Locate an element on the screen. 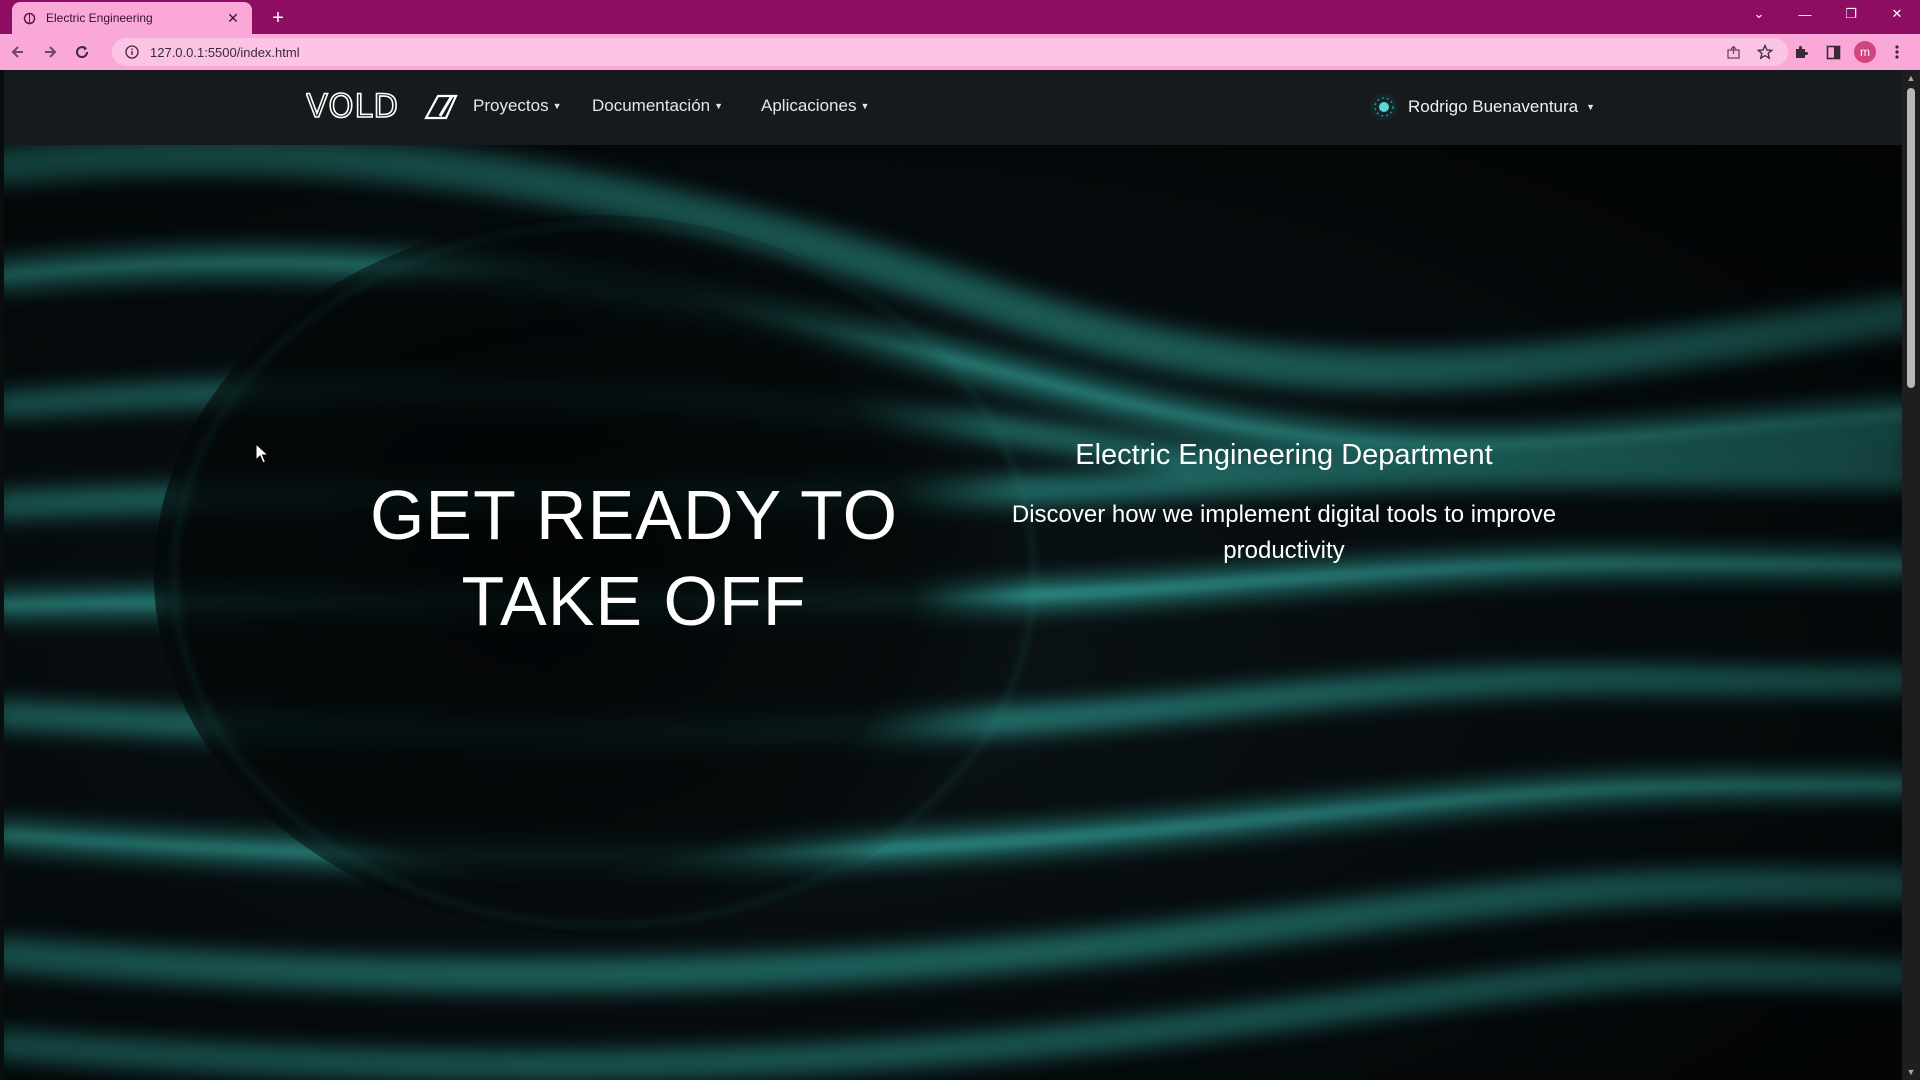 Image resolution: width=1920 pixels, height=1080 pixels. share-icon is located at coordinates (1733, 52).